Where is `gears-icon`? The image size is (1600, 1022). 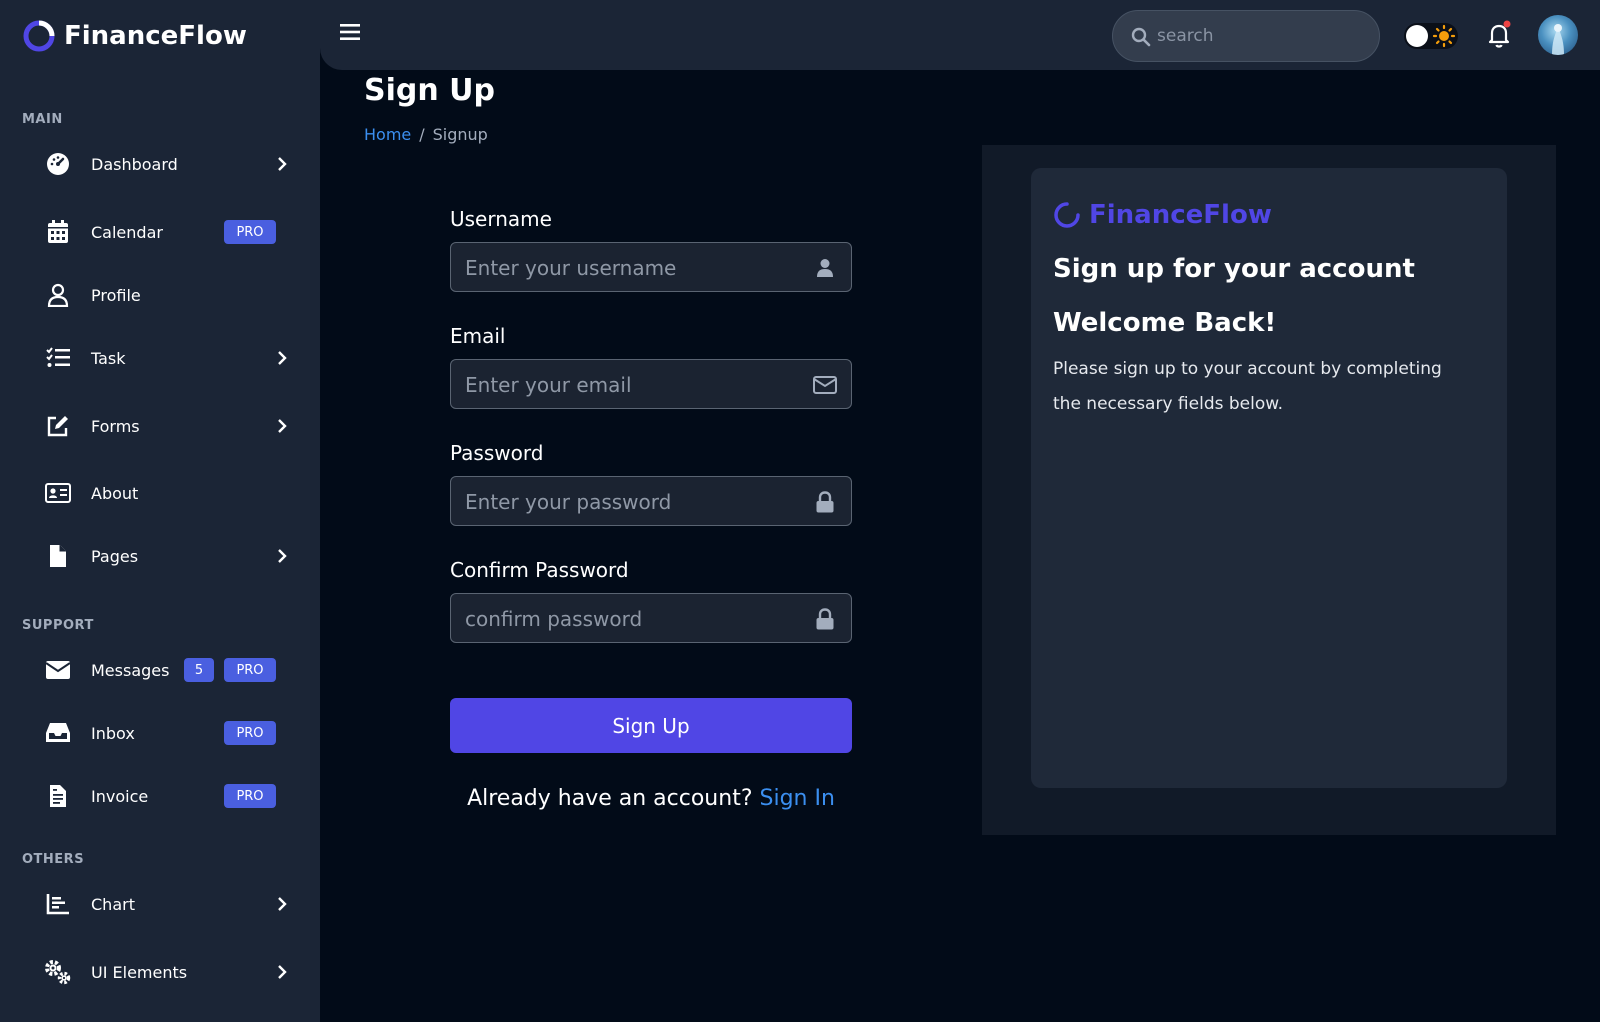
gears-icon is located at coordinates (58, 972).